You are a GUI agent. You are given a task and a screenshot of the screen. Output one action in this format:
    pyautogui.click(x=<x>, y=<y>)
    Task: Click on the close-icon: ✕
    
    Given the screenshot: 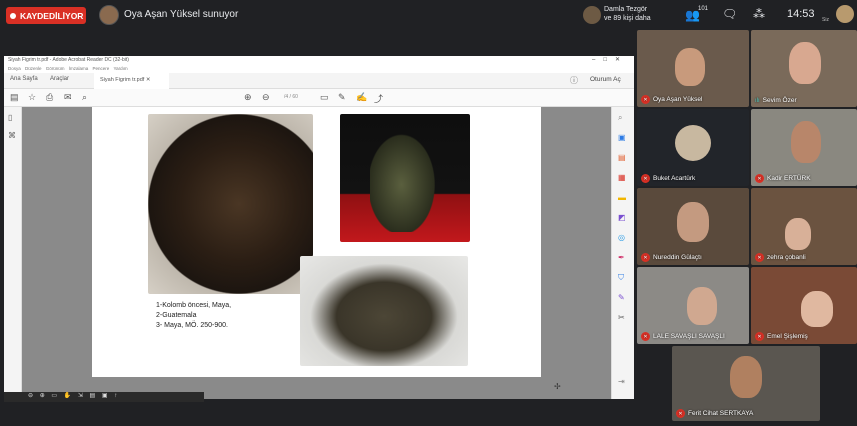 What is the action you would take?
    pyautogui.click(x=148, y=80)
    